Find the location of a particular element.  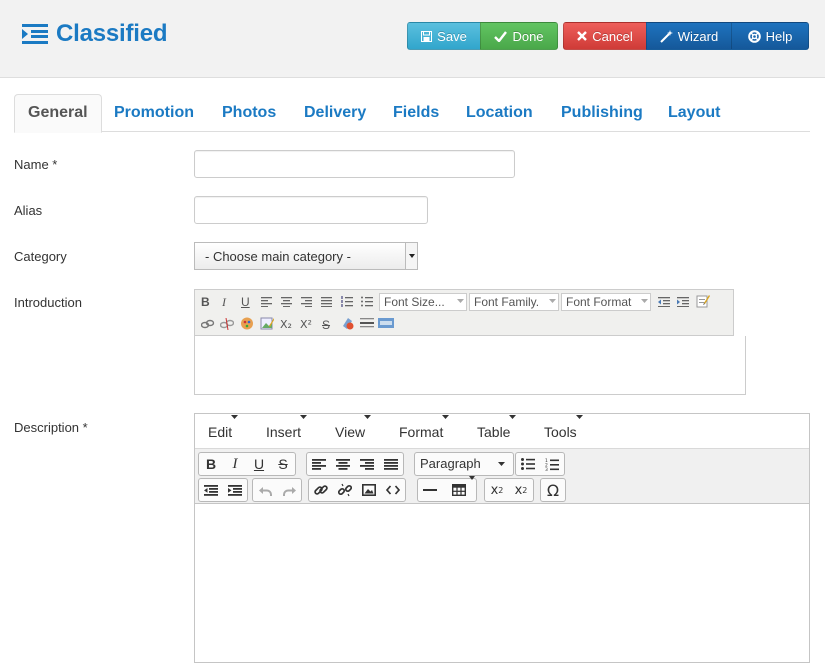

insert-media-icon is located at coordinates (386, 323).